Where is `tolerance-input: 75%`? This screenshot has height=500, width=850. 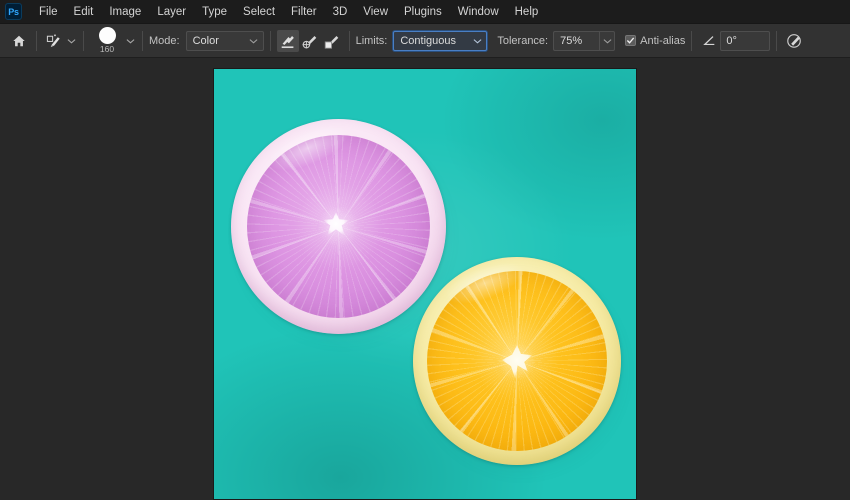
tolerance-input: 75% is located at coordinates (576, 40).